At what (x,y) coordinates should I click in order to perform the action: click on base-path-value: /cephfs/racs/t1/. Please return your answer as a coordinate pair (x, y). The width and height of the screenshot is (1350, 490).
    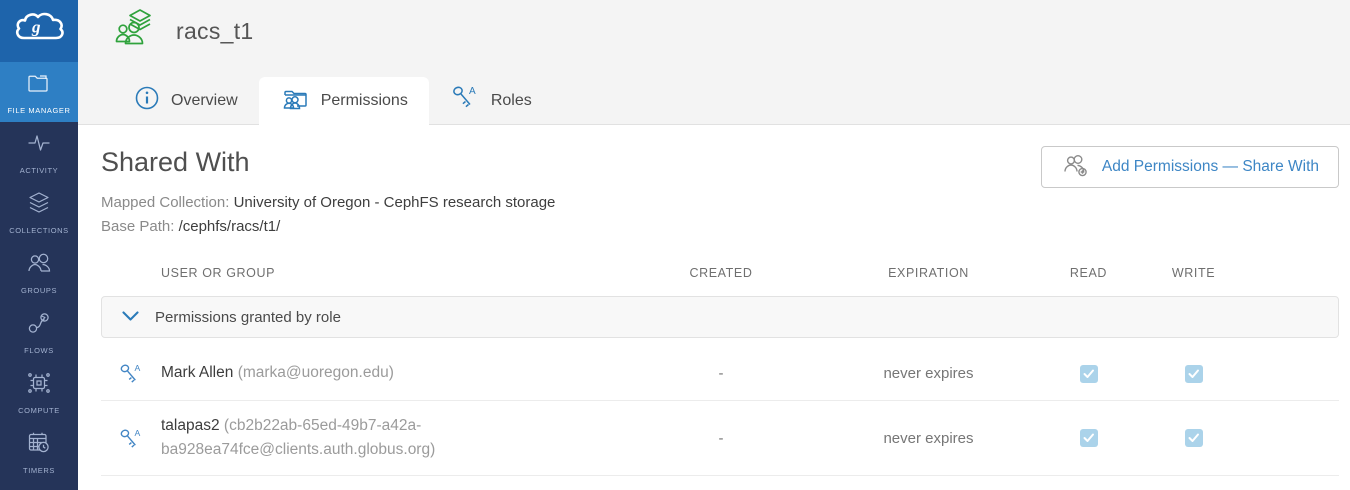
    Looking at the image, I should click on (229, 226).